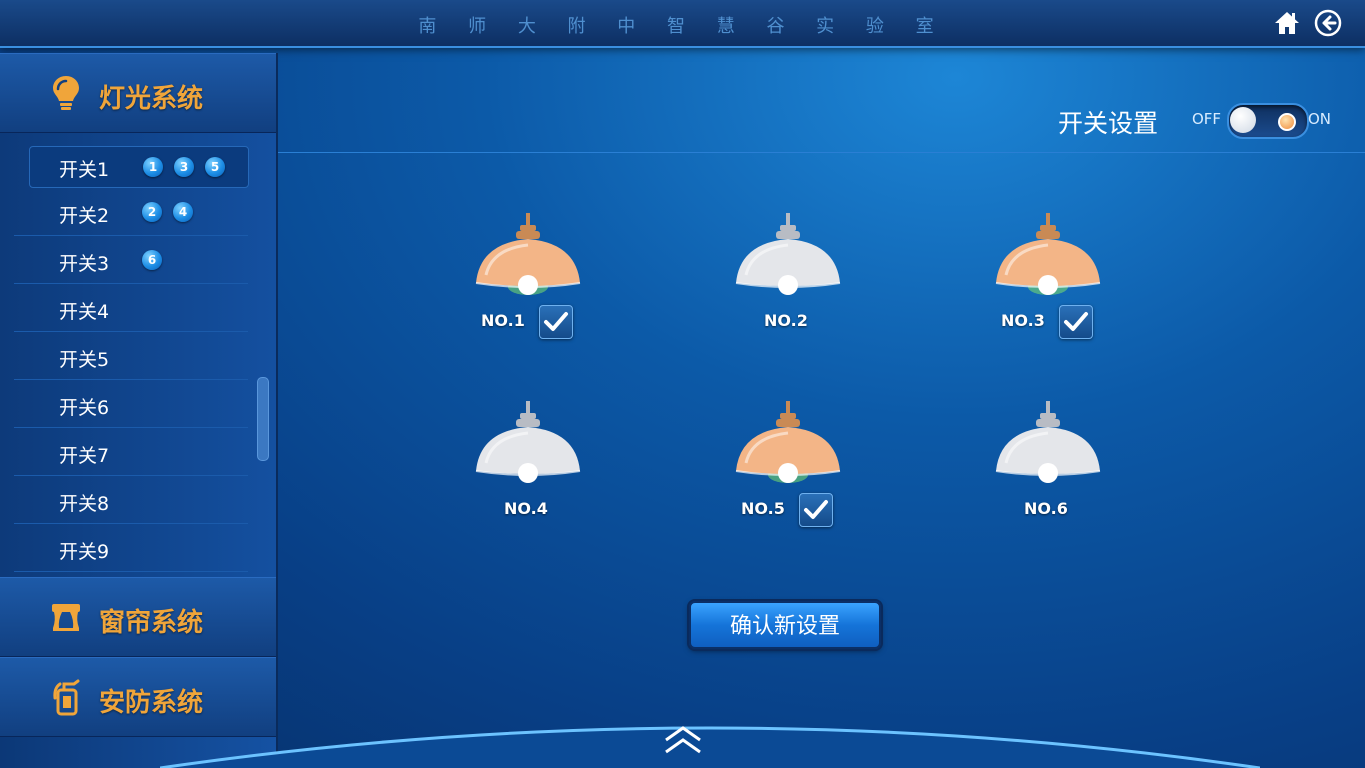 The image size is (1365, 768). Describe the element at coordinates (131, 404) in the screenshot. I see `switch-item-6: 开关6` at that location.